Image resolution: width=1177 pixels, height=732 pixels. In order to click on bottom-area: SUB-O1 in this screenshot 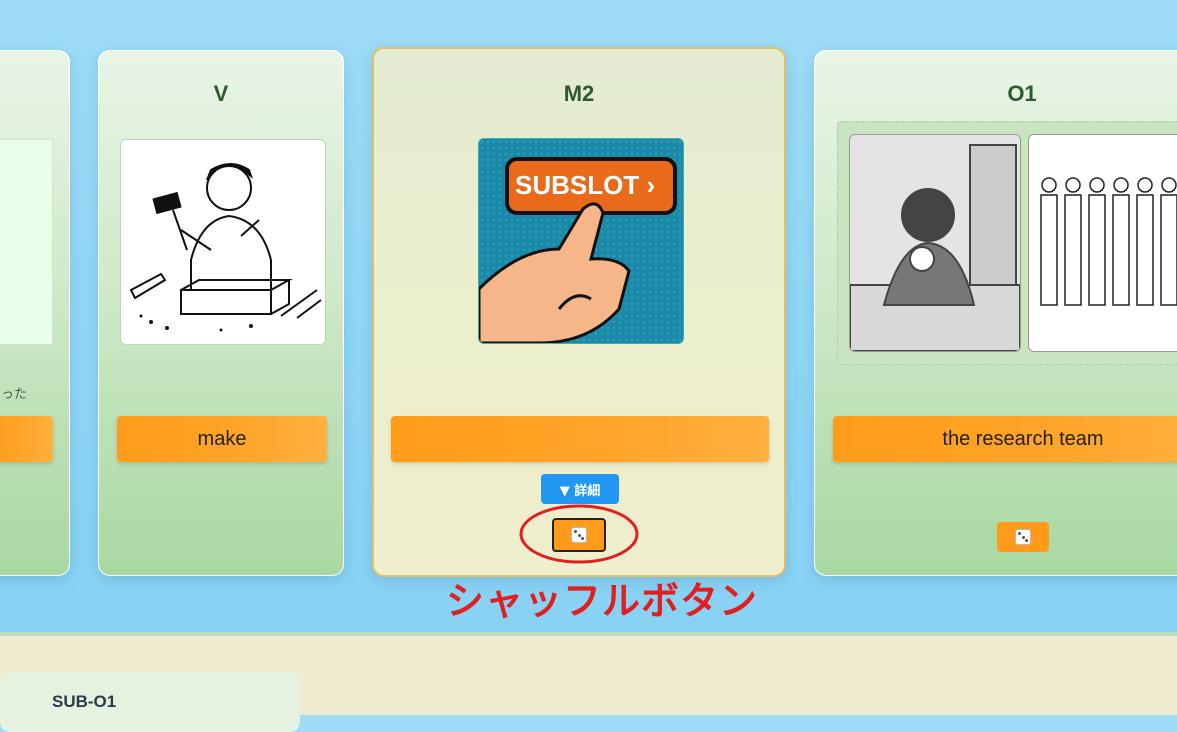, I will do `click(588, 682)`.